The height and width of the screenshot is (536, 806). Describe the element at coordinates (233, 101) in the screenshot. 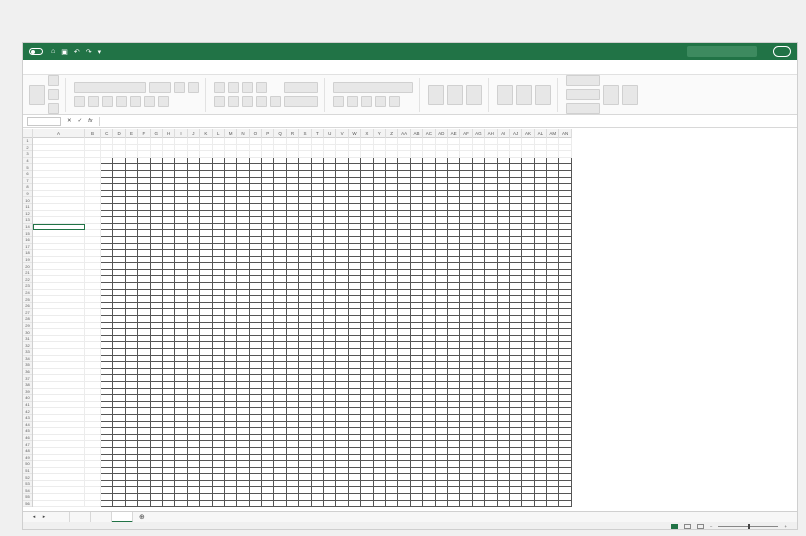

I see `align-center-button` at that location.